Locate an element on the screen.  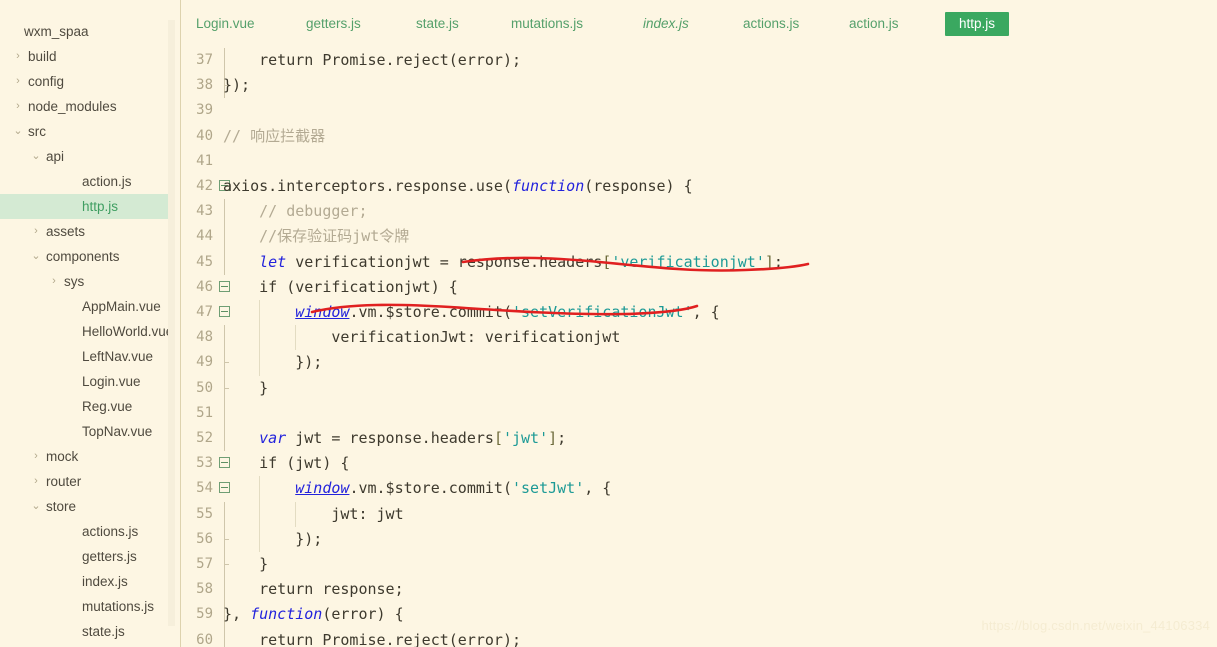
tab-actions-js: actions.js is located at coordinates (771, 24).